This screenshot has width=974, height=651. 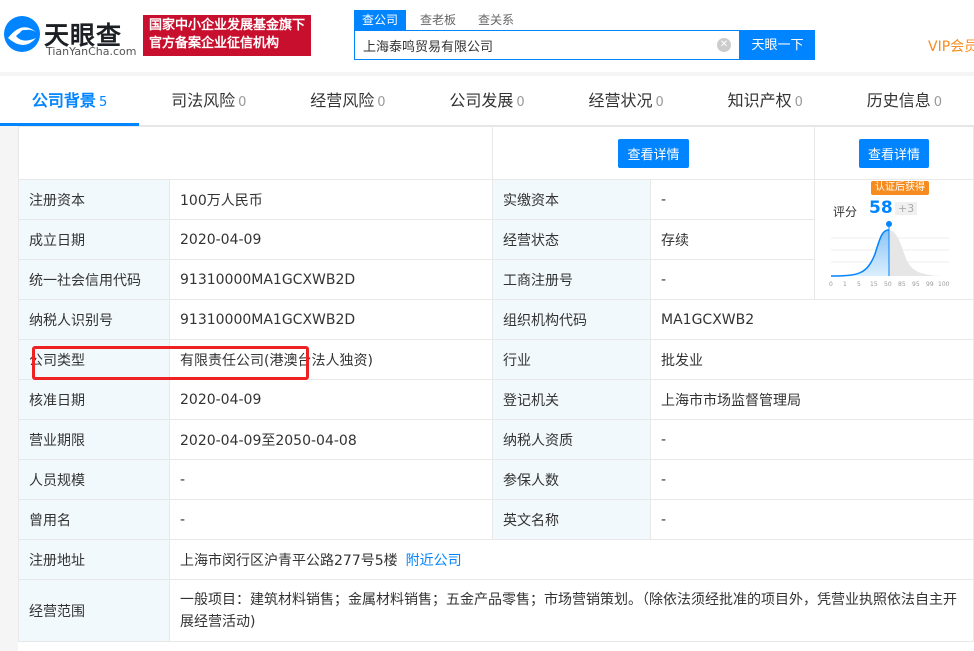 I want to click on tab-legal-risk: 司法风险 0, so click(x=208, y=101).